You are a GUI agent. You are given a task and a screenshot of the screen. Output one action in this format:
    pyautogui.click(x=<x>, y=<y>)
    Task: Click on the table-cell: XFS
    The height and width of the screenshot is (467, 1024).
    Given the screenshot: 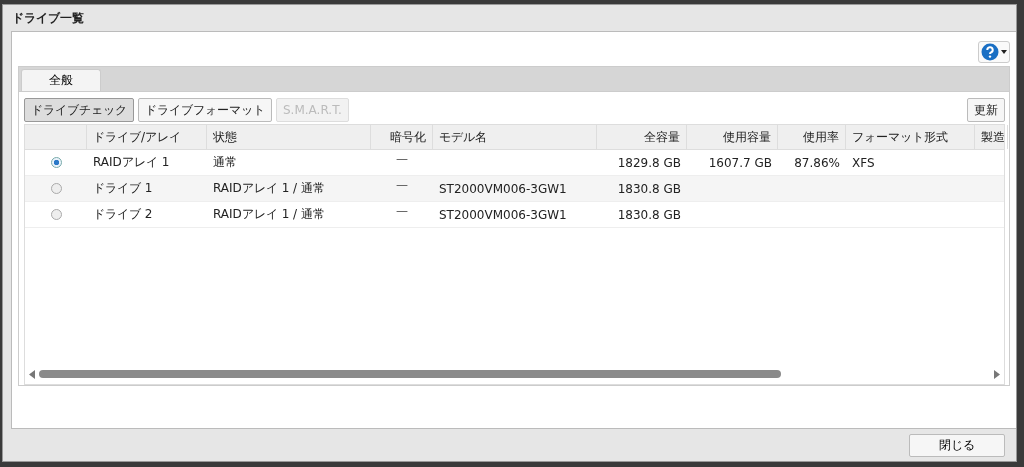 What is the action you would take?
    pyautogui.click(x=863, y=162)
    